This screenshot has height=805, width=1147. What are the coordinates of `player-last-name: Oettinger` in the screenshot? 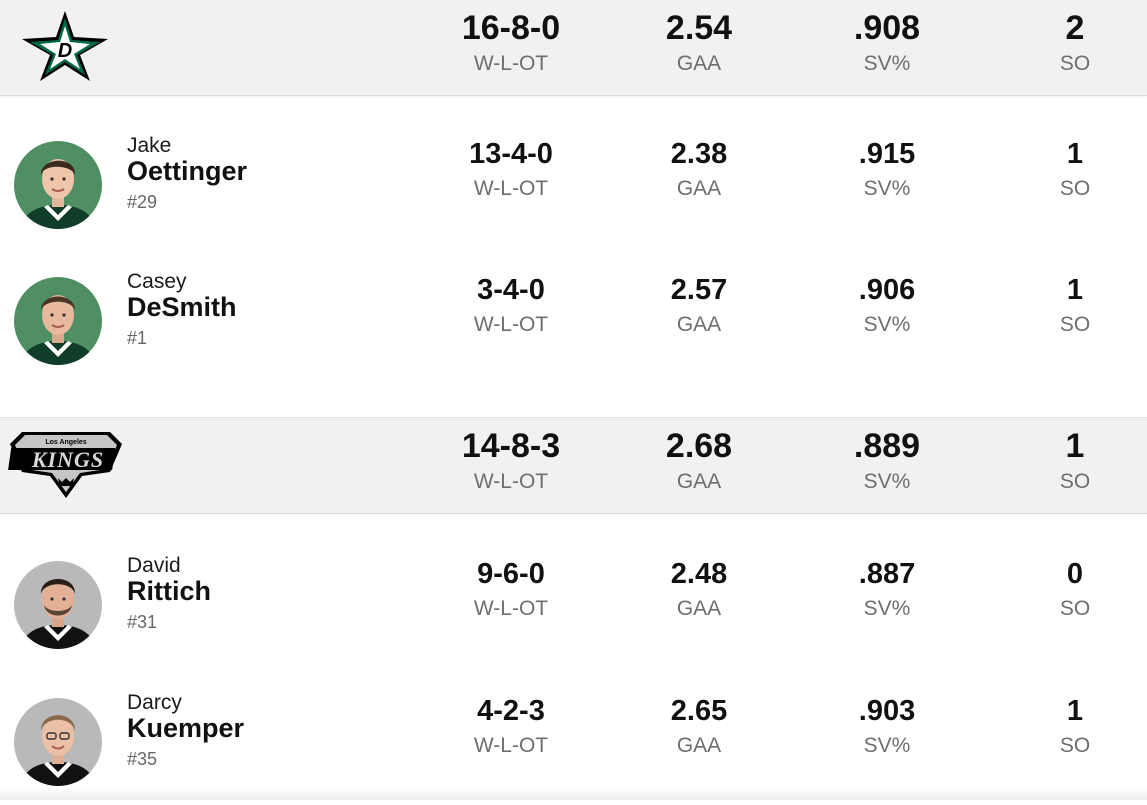 It's located at (187, 171).